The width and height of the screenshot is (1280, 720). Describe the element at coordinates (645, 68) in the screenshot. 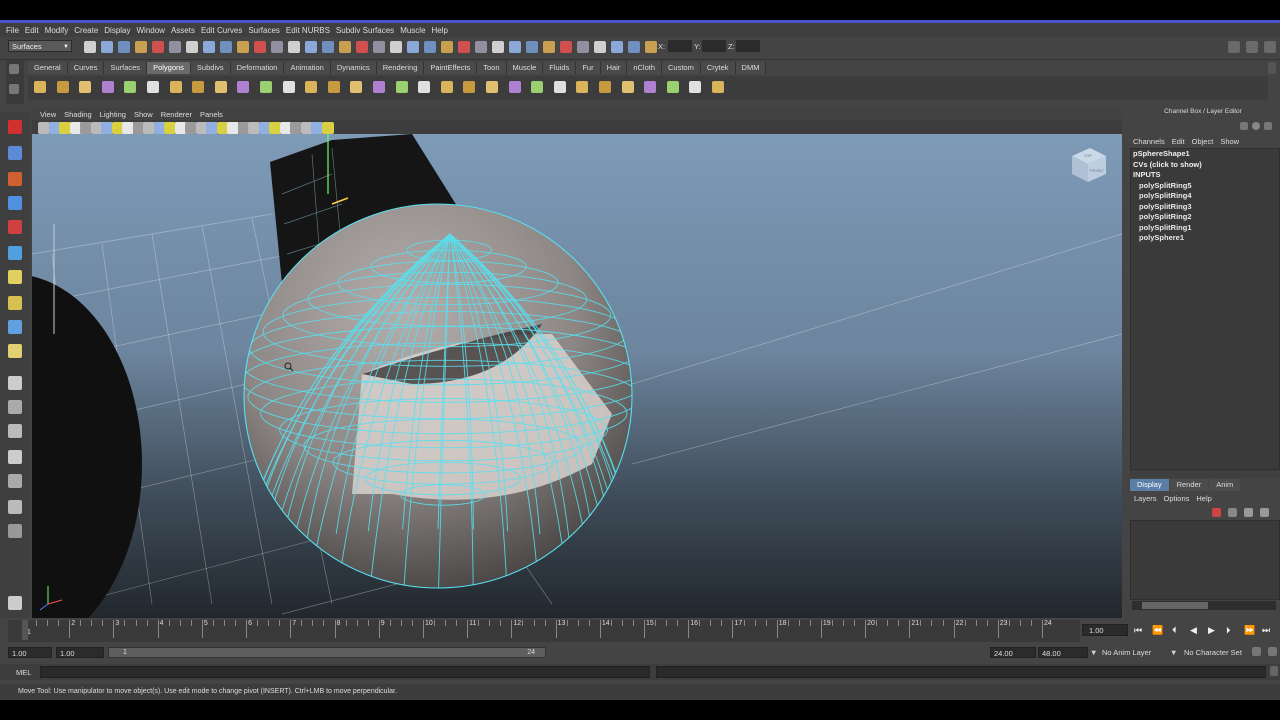

I see `tab-ncloth: nCloth` at that location.